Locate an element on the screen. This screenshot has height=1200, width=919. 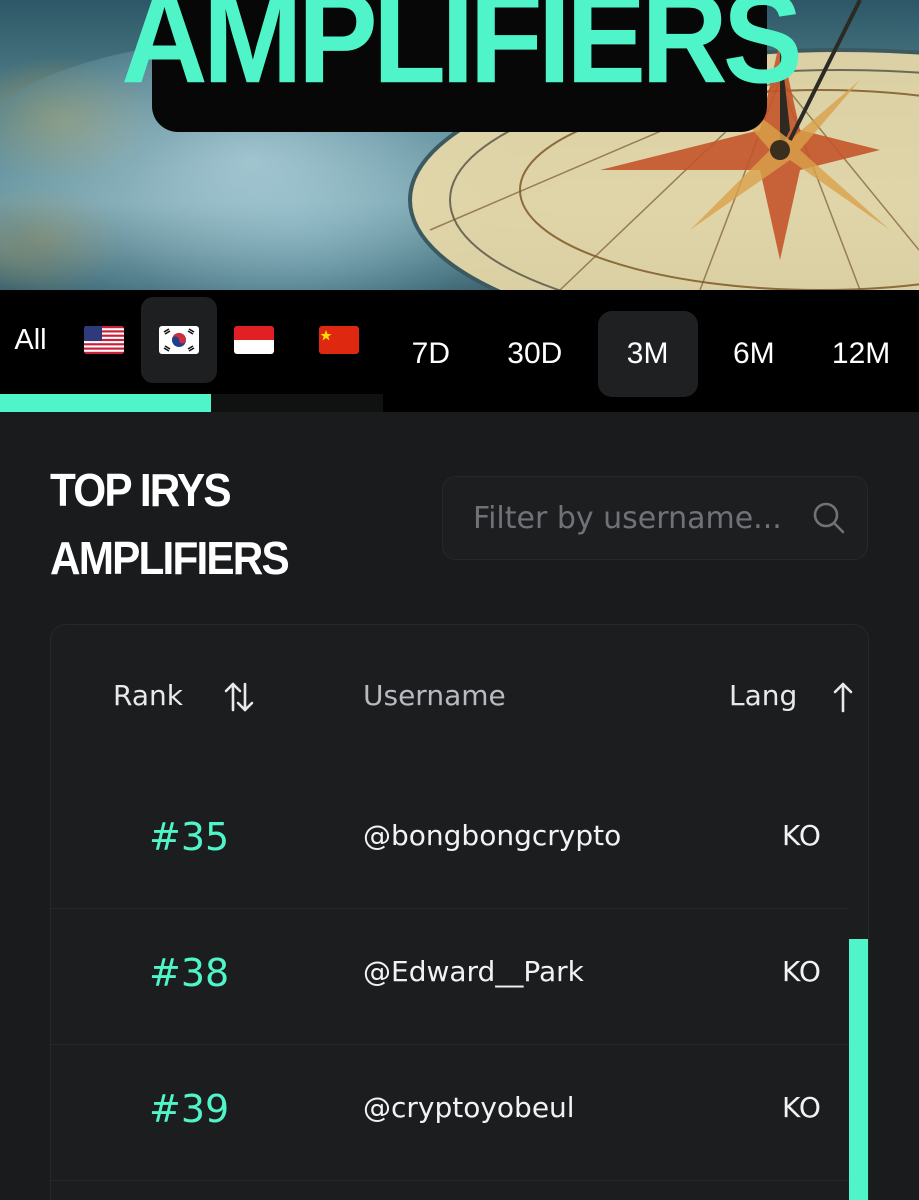
region-tab-all: All is located at coordinates (30, 340).